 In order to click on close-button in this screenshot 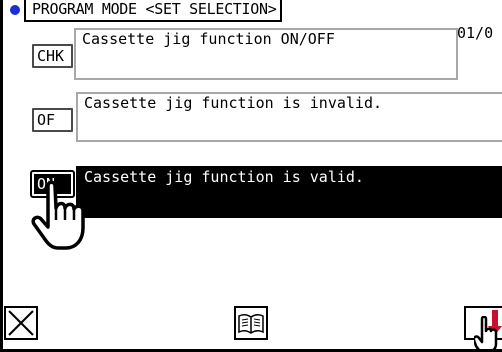, I will do `click(21, 323)`.